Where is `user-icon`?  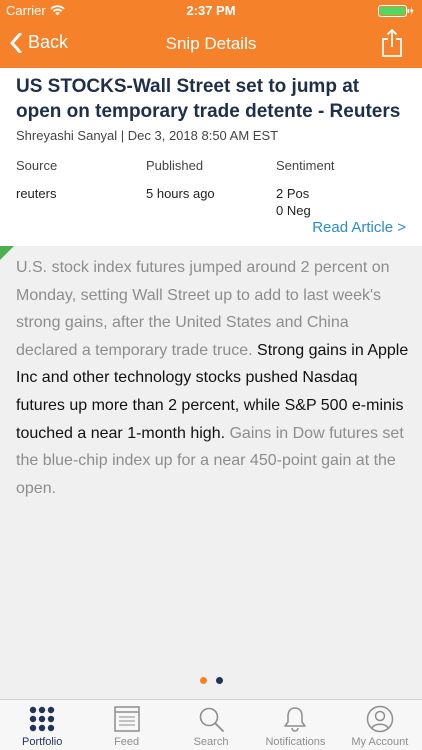
user-icon is located at coordinates (380, 719).